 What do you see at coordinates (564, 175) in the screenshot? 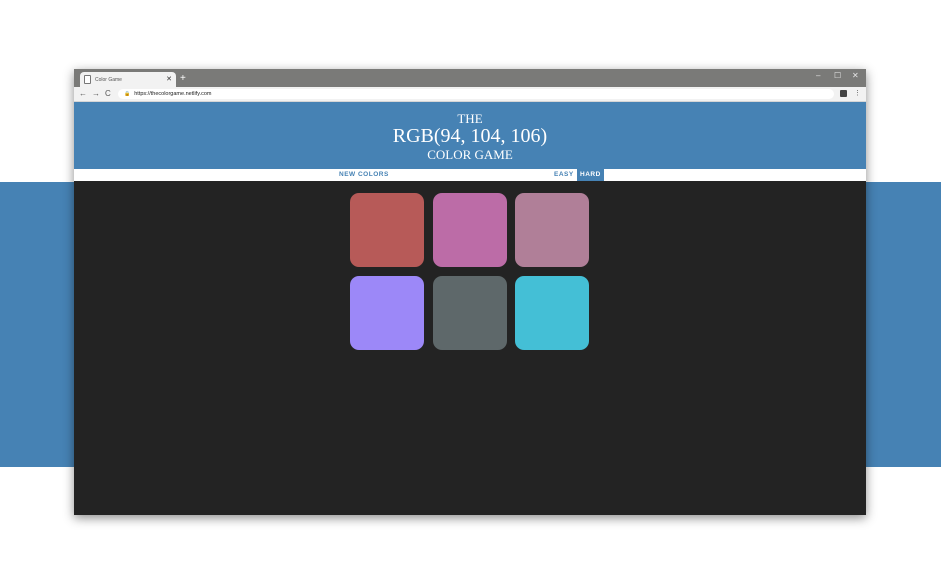
I see `easy-mode-button: EASY` at bounding box center [564, 175].